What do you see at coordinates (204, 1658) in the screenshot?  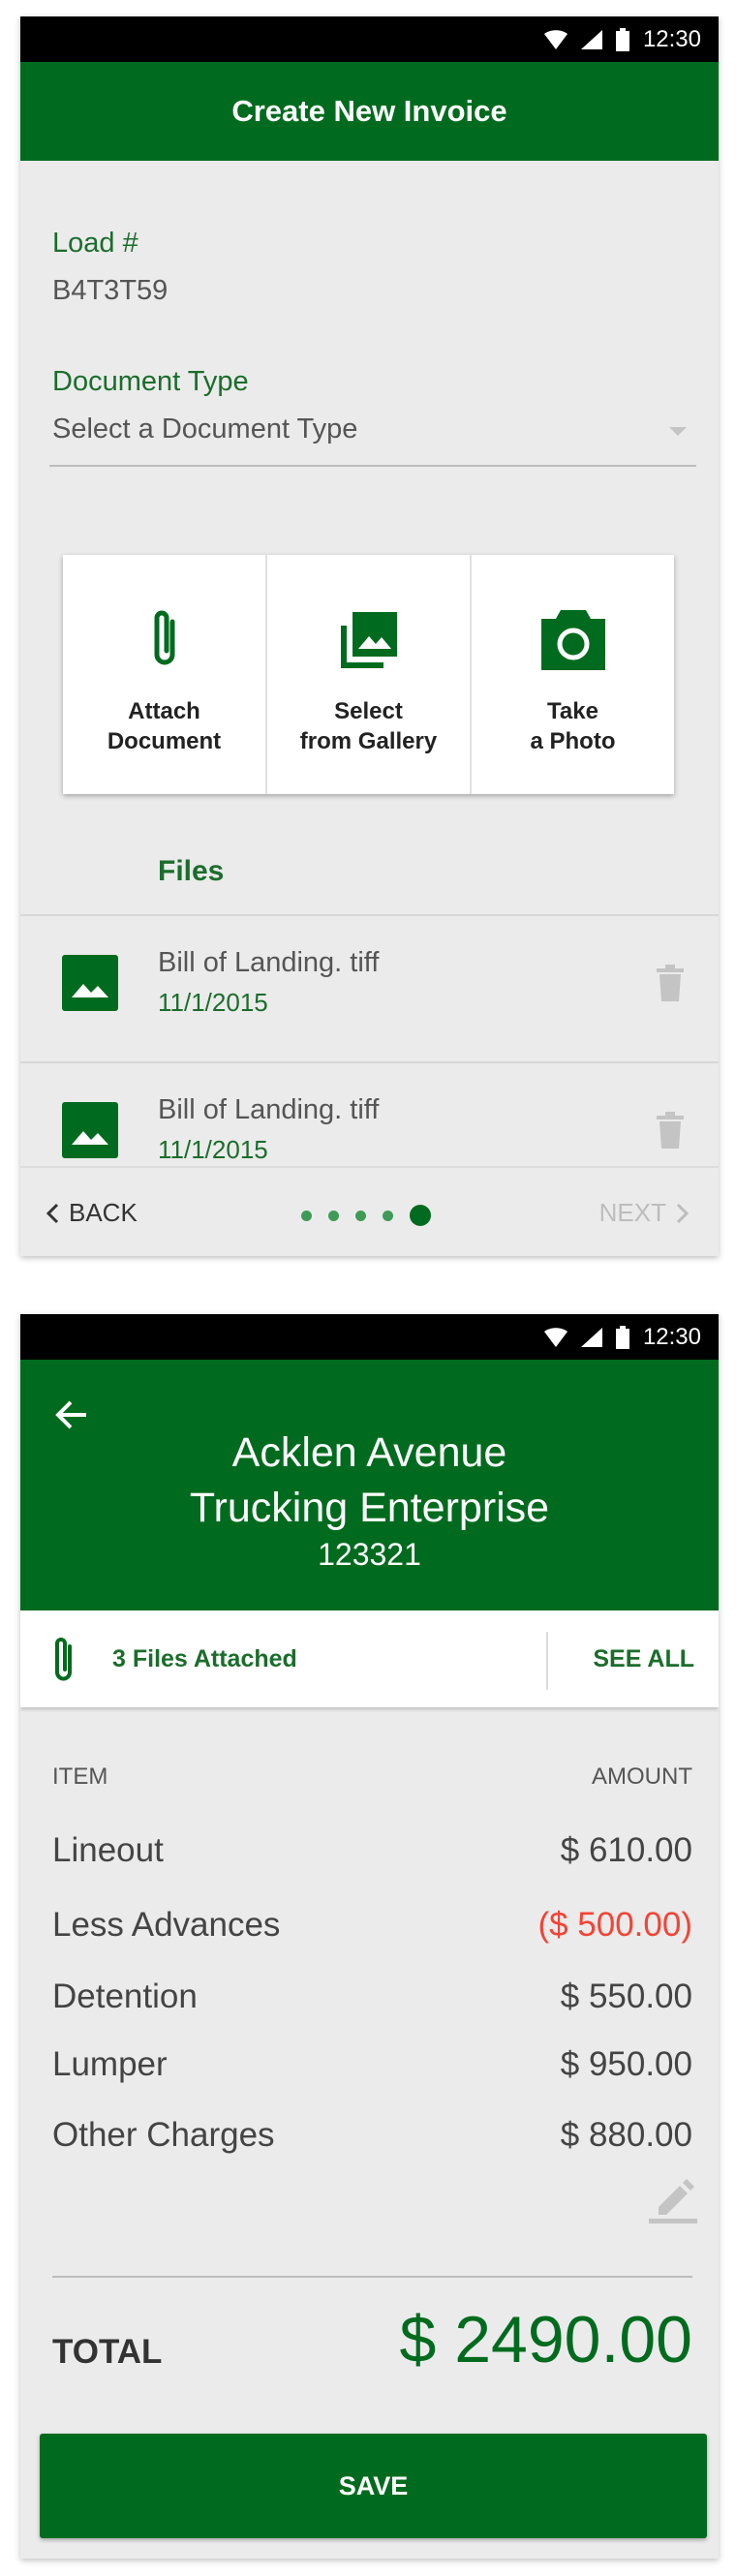 I see `files-attached-count: 3 Files Attached` at bounding box center [204, 1658].